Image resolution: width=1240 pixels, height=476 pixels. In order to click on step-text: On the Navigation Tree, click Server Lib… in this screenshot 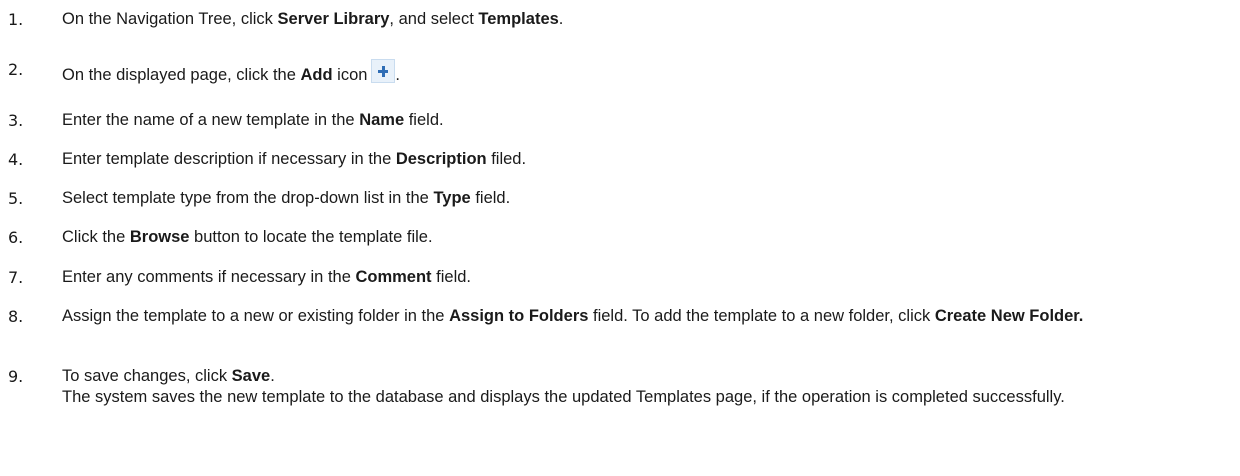, I will do `click(617, 19)`.